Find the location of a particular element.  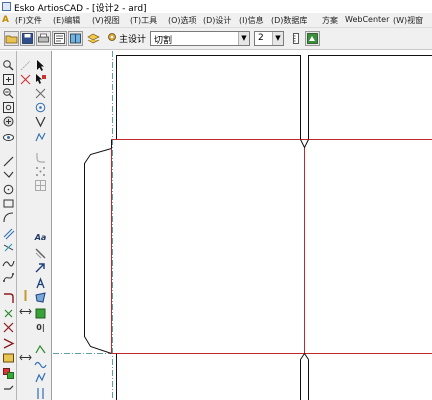

menu-info: (I)信息 is located at coordinates (251, 20).